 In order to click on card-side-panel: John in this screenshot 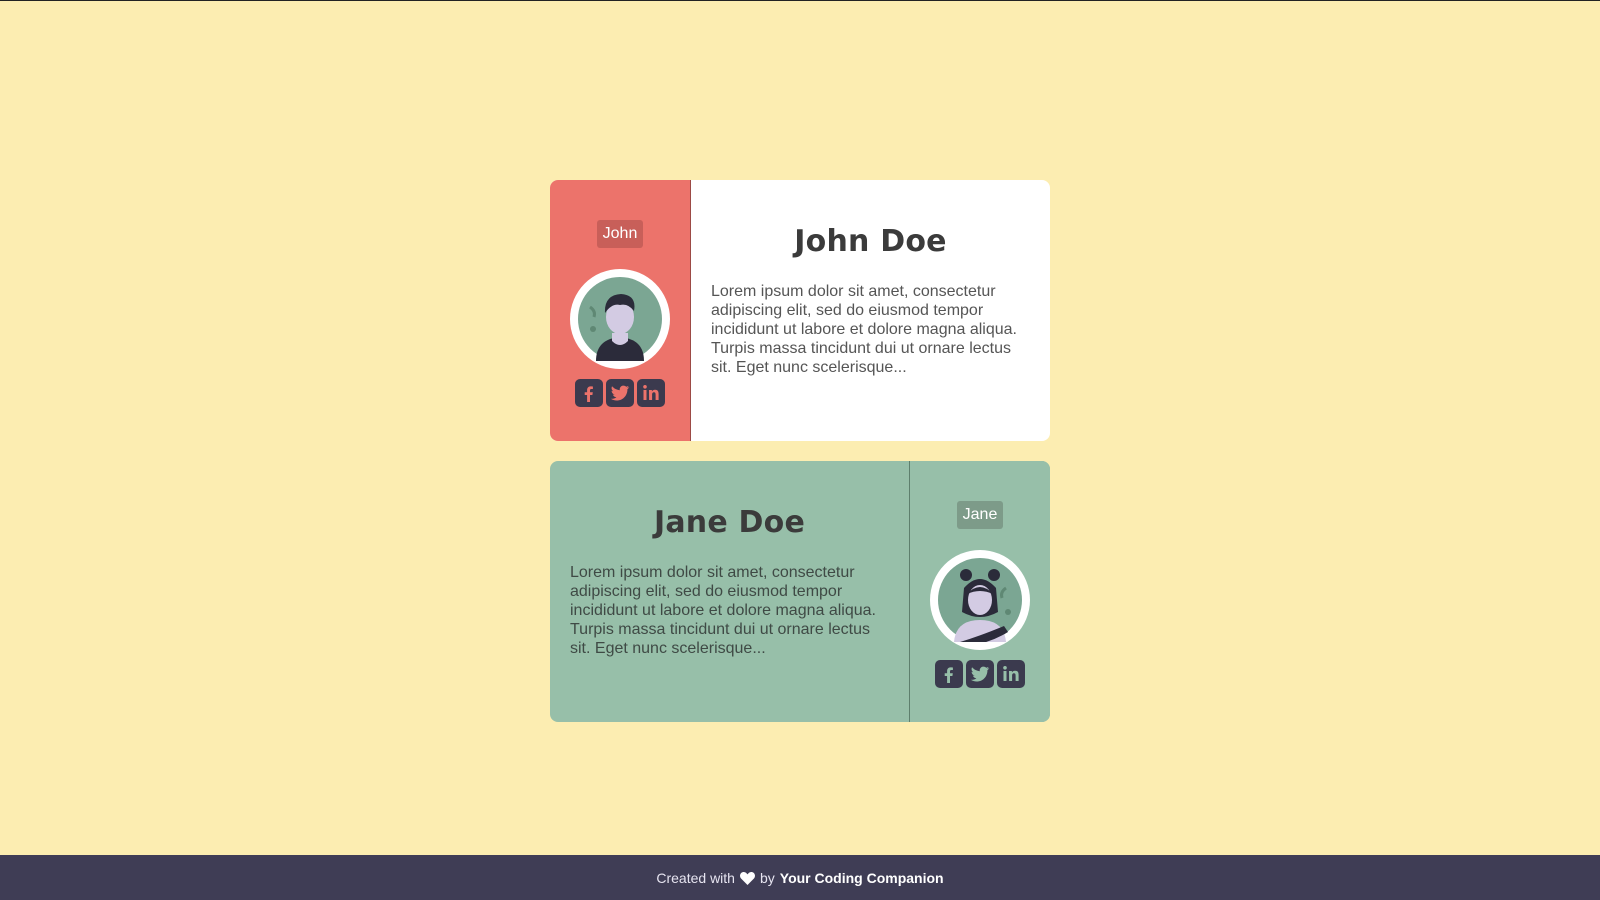, I will do `click(620, 310)`.